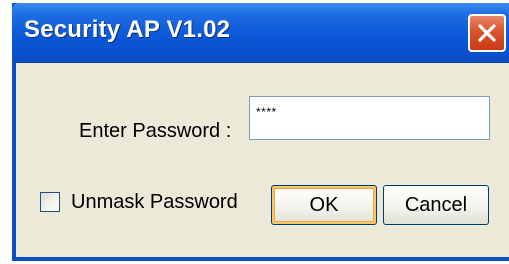 This screenshot has width=509, height=264. Describe the element at coordinates (50, 202) in the screenshot. I see `unmask-password-checkbox` at that location.